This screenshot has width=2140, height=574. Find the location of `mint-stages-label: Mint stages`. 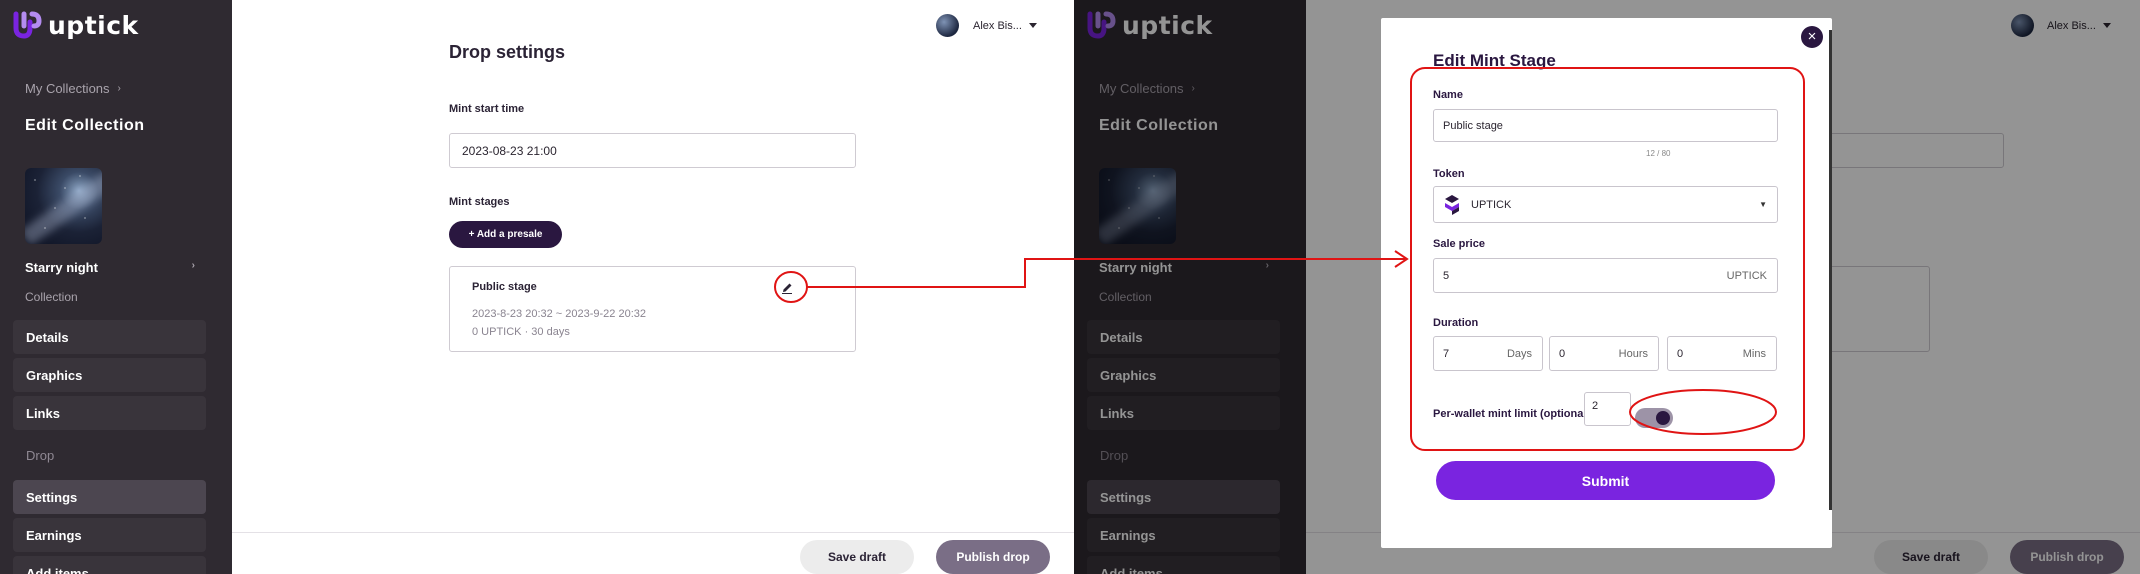

mint-stages-label: Mint stages is located at coordinates (479, 202).